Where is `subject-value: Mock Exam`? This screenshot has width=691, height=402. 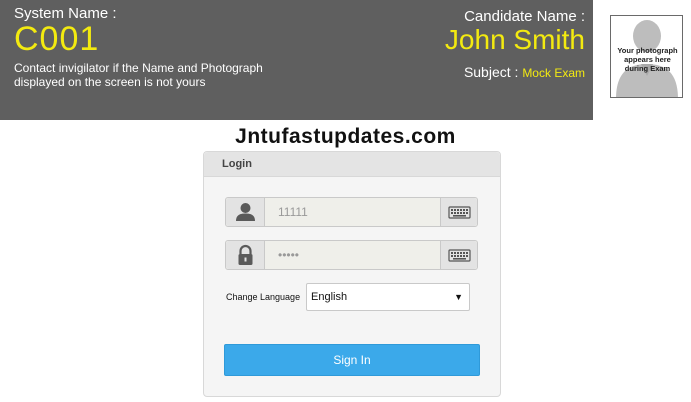 subject-value: Mock Exam is located at coordinates (553, 73).